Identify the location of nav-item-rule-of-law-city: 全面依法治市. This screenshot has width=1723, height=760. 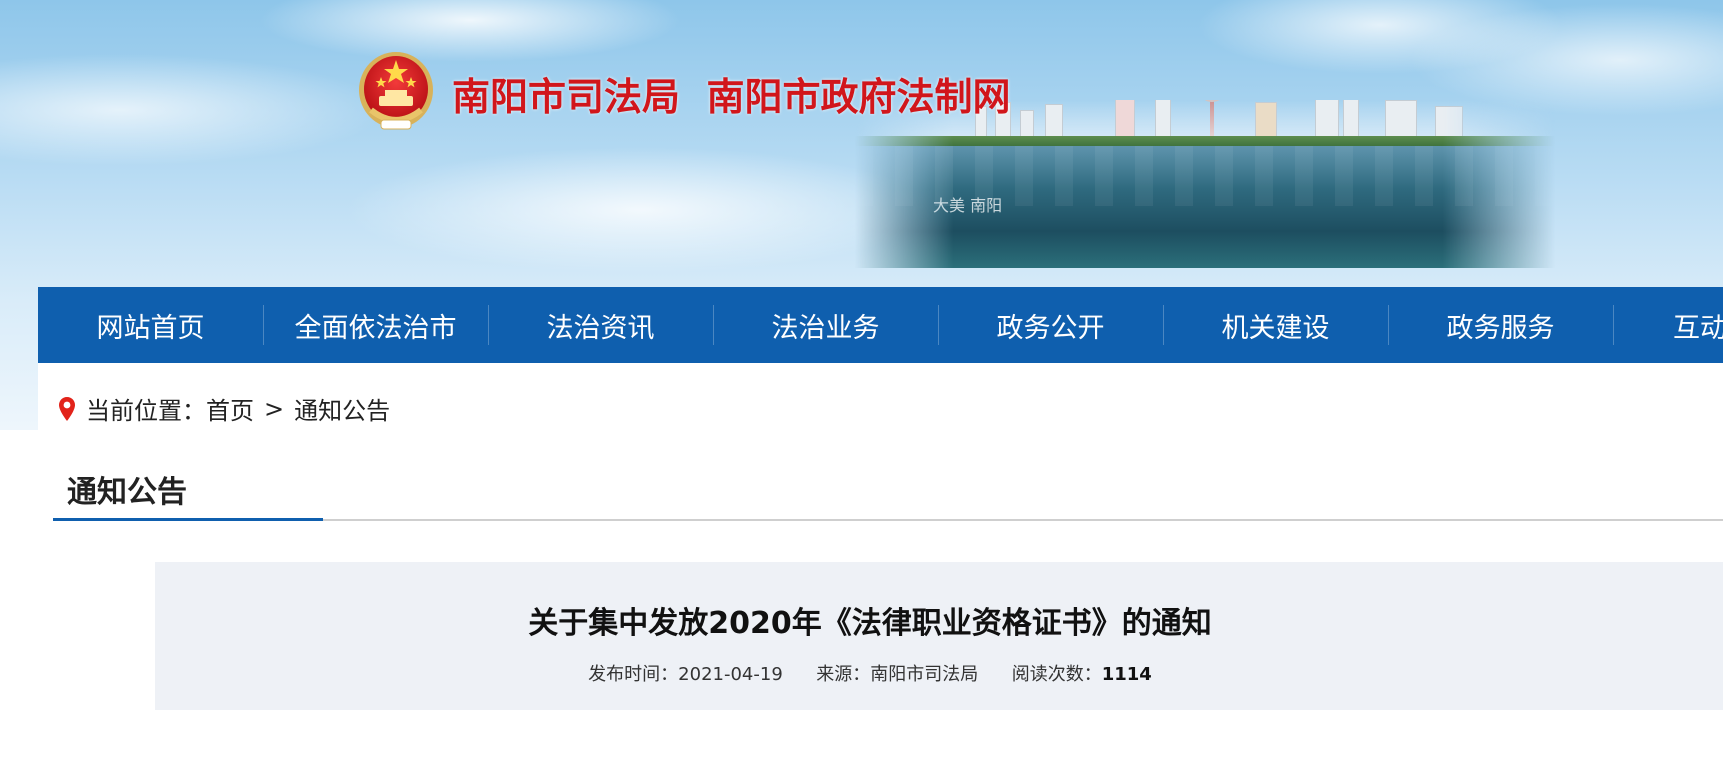
(375, 325).